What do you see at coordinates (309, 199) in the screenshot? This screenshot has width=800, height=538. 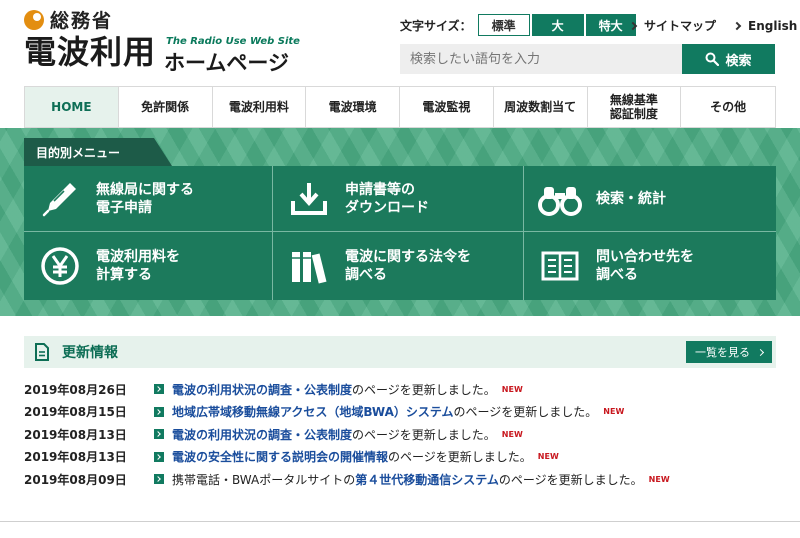 I see `download-icon` at bounding box center [309, 199].